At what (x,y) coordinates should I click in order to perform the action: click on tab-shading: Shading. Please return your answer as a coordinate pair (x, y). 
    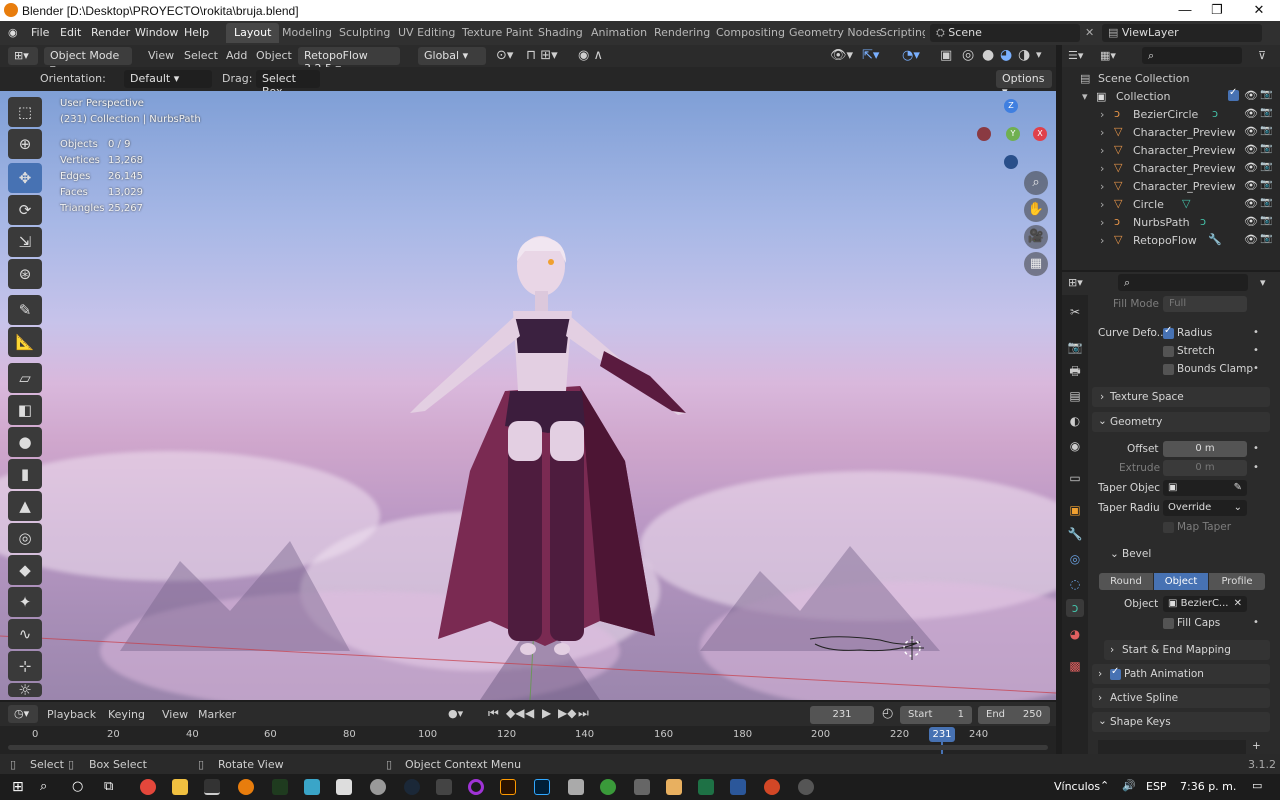
    Looking at the image, I should click on (560, 32).